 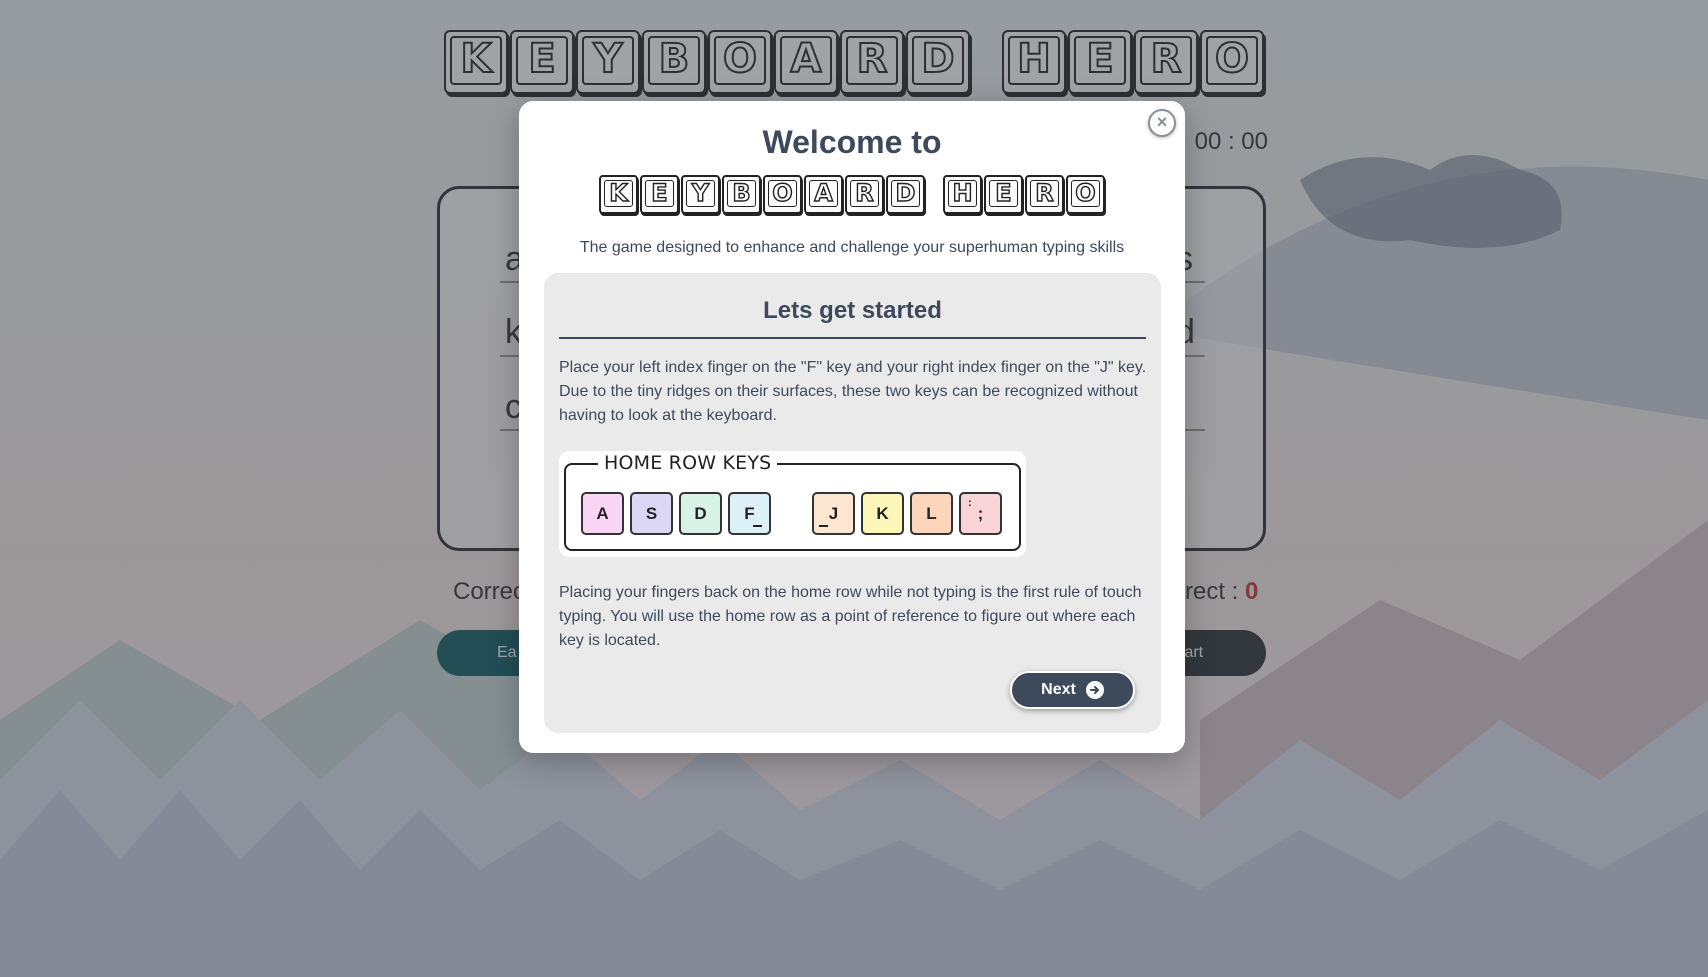 What do you see at coordinates (1162, 123) in the screenshot?
I see `close-icon: ×` at bounding box center [1162, 123].